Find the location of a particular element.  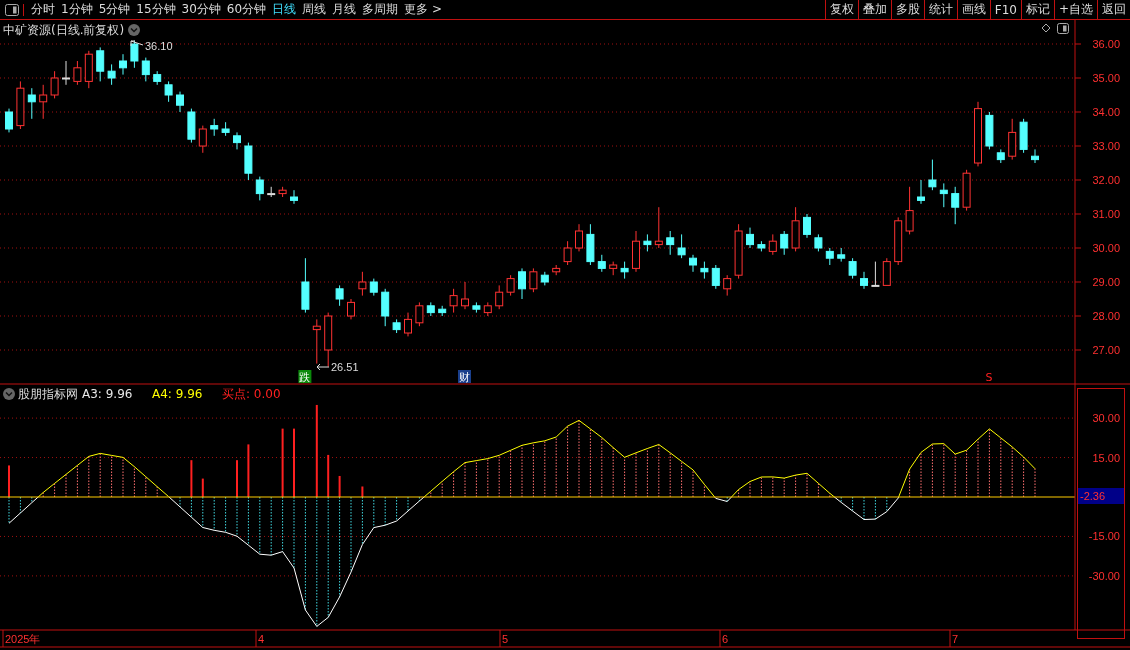

current-value-label: -2.36 is located at coordinates (1093, 496).